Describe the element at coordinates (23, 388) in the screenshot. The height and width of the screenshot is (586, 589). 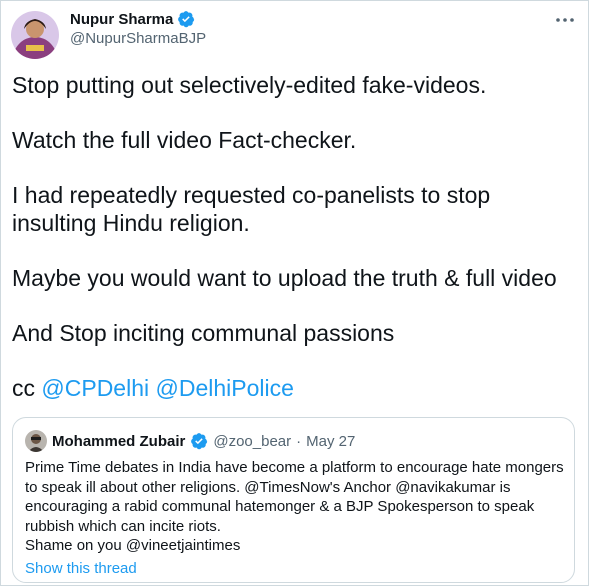
I see `cc-prefix: cc` at that location.